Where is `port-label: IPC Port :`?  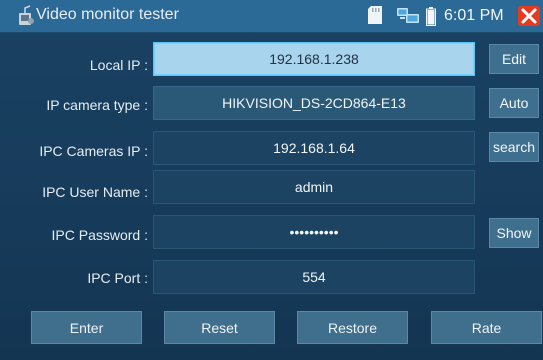 port-label: IPC Port : is located at coordinates (117, 278).